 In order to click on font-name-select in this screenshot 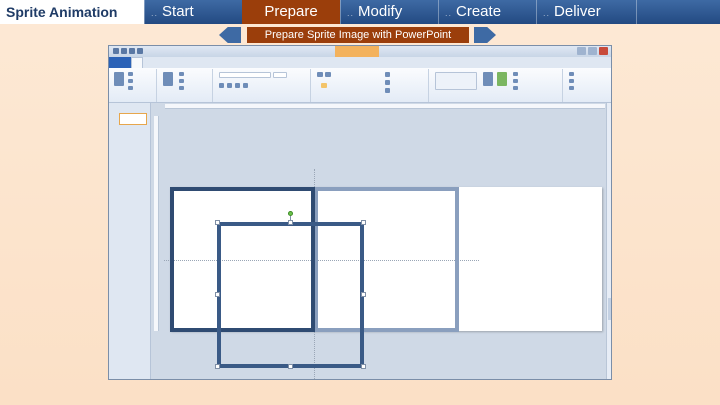, I will do `click(245, 75)`.